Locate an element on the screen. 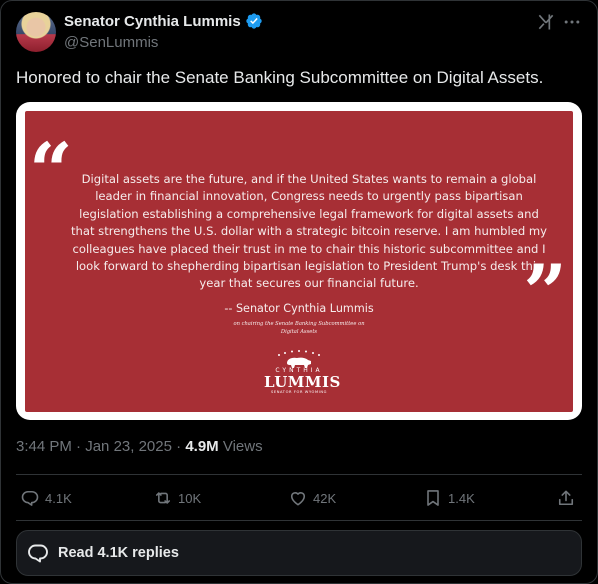 This screenshot has width=598, height=584. read-replies-button: Read 4.1K replies is located at coordinates (299, 553).